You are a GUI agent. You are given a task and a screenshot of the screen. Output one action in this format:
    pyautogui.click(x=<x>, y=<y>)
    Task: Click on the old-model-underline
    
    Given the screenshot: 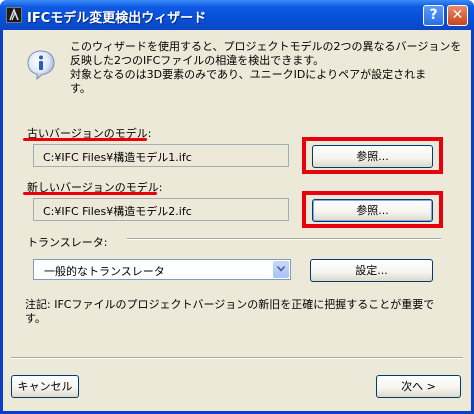 What is the action you would take?
    pyautogui.click(x=85, y=139)
    